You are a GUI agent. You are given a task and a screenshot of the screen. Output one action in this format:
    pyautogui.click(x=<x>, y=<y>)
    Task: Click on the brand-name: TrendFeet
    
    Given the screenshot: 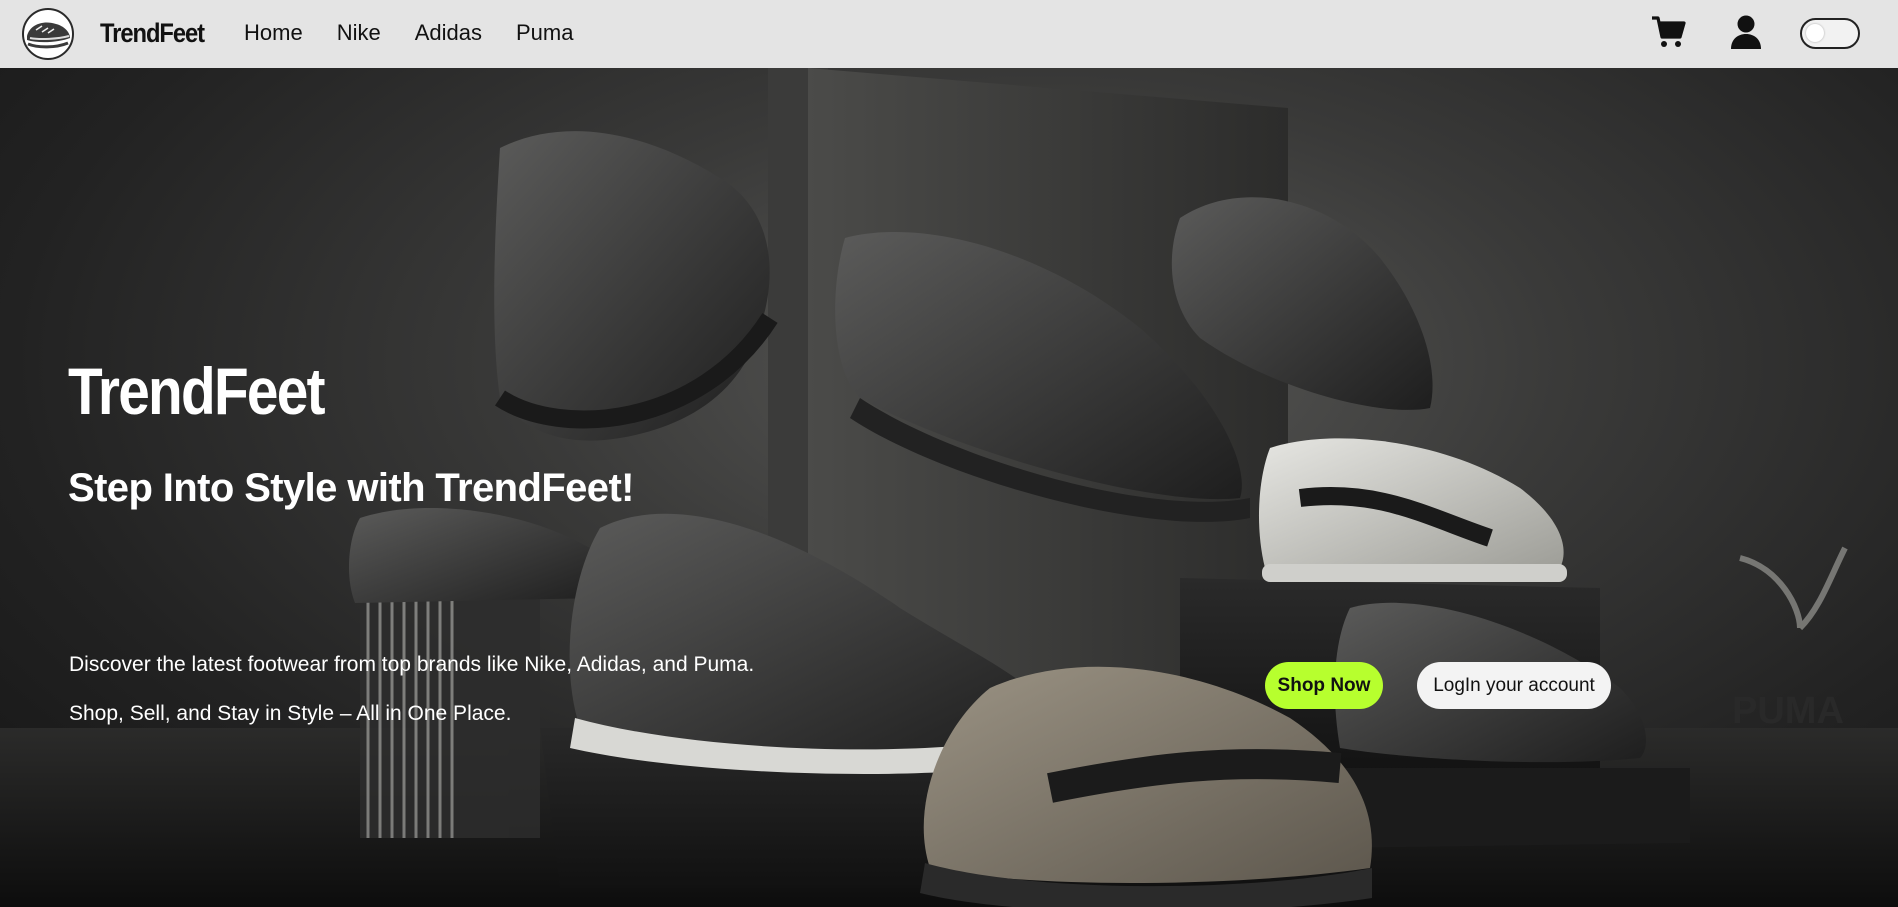 What is the action you would take?
    pyautogui.click(x=152, y=33)
    